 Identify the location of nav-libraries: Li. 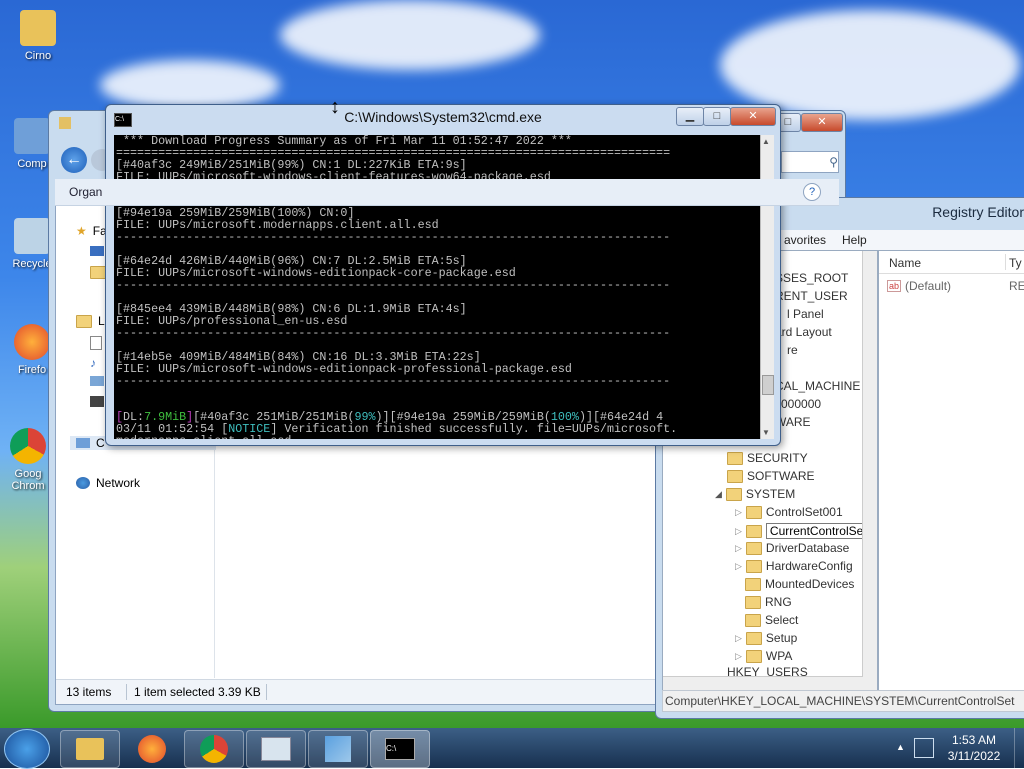
(91, 321).